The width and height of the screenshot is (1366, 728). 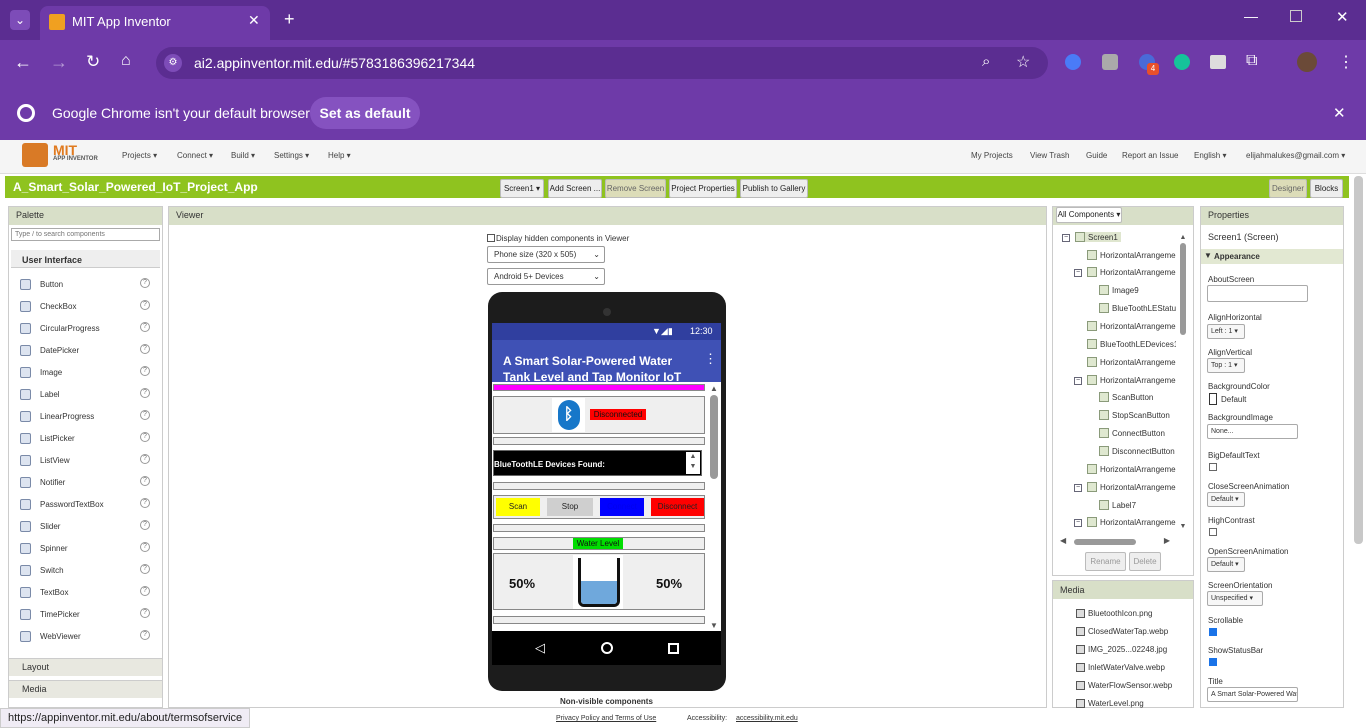 What do you see at coordinates (1235, 598) in the screenshot?
I see `screen-orientation-select: Unspecified ▾` at bounding box center [1235, 598].